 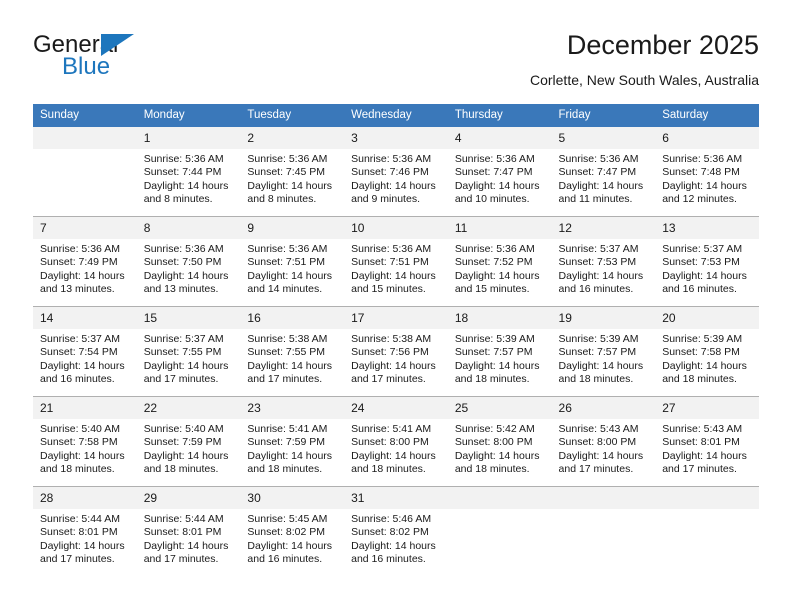 I want to click on sunset-text: Sunset: 8:02 PM, so click(x=286, y=532).